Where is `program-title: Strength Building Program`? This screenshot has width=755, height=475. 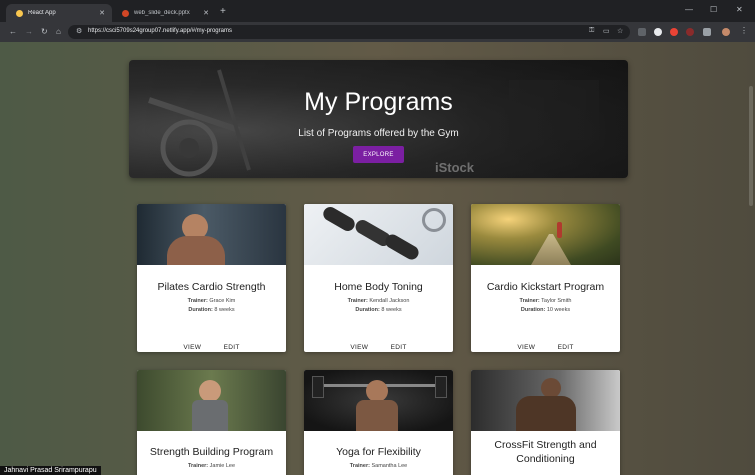 program-title: Strength Building Program is located at coordinates (211, 452).